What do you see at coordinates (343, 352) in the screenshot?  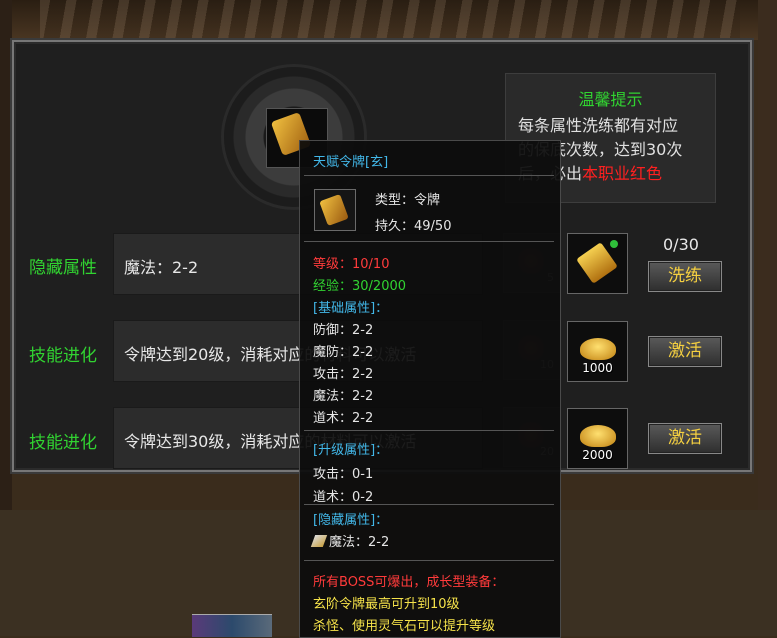 I see `tooltip-base-attr: 魔防：2-2` at bounding box center [343, 352].